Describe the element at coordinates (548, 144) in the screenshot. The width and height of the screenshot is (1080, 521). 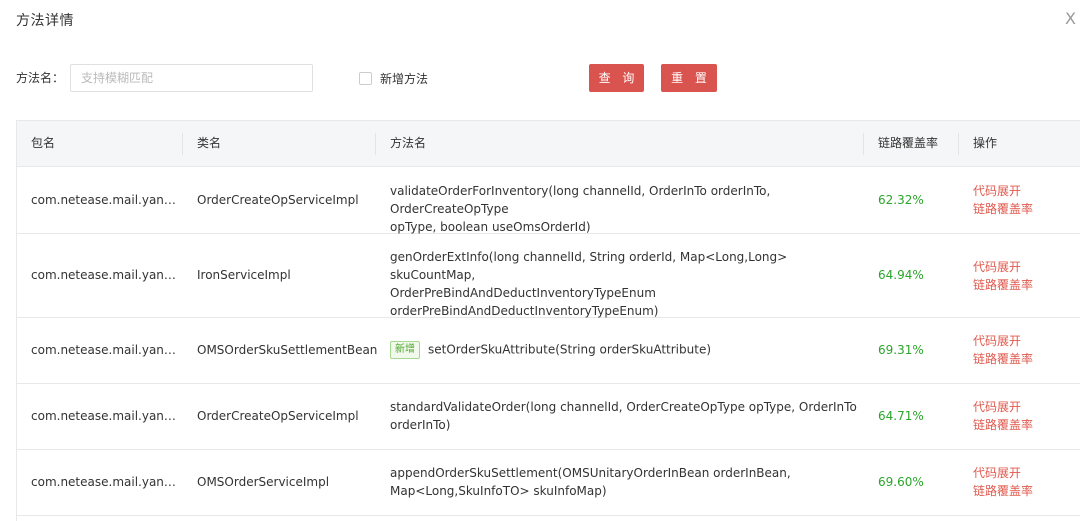
I see `table-header: 包名 类名 方法名 链路覆盖率 操作` at that location.